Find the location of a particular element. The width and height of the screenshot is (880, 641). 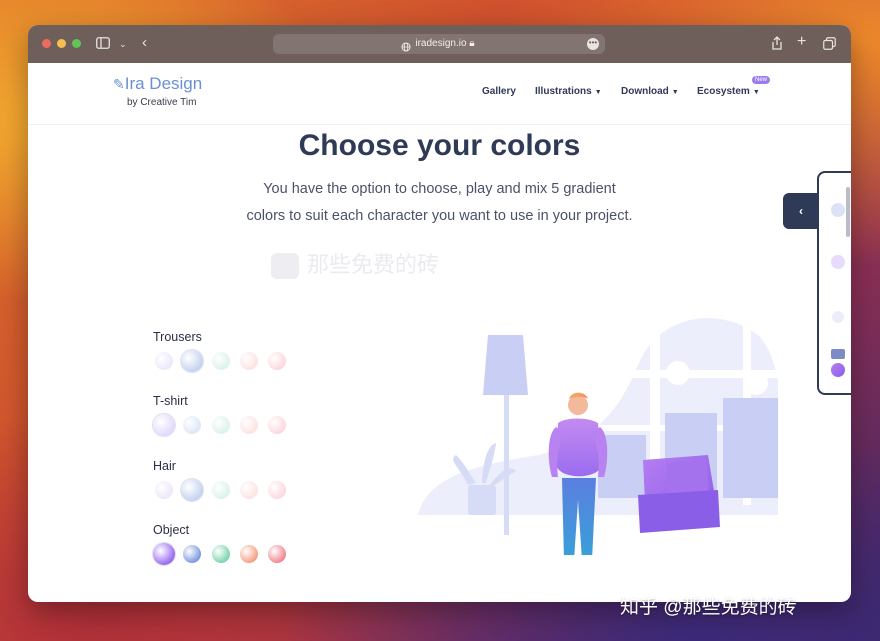

share-icon is located at coordinates (777, 44).